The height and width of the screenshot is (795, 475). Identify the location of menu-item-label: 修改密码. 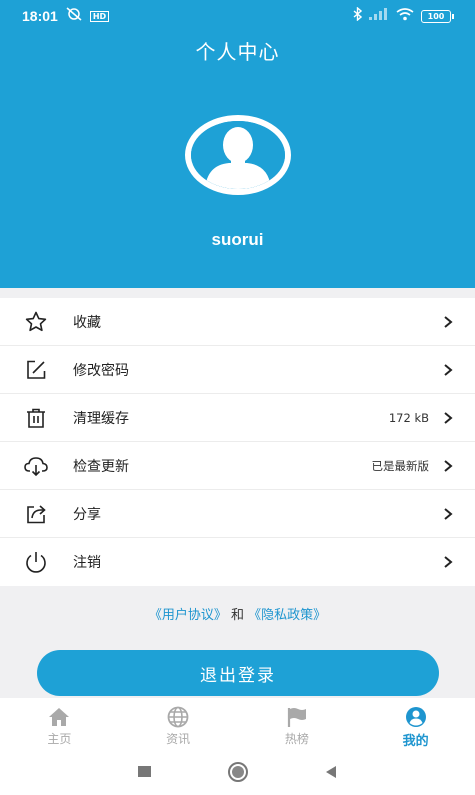
(101, 370).